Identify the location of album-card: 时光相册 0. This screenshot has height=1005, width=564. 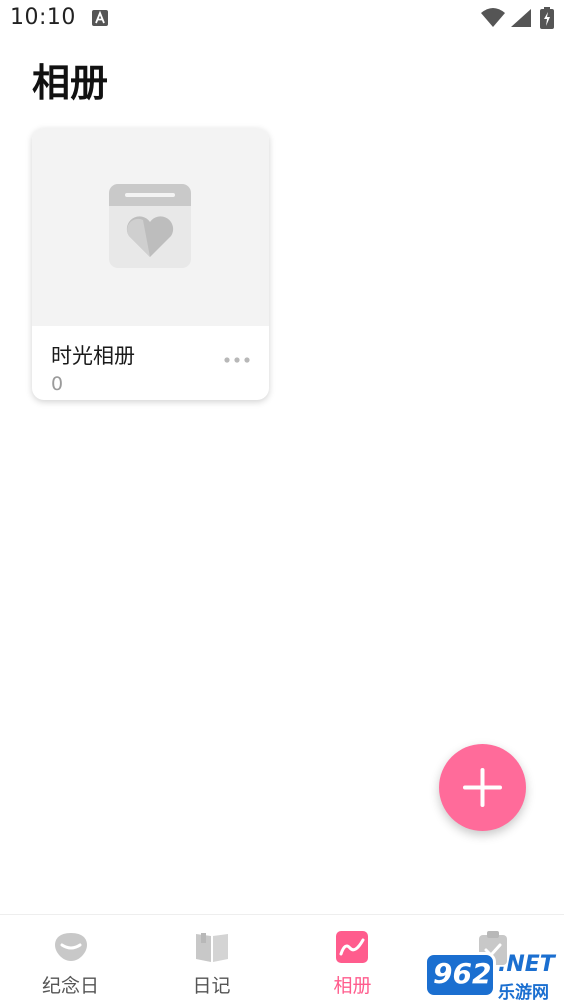
(150, 264).